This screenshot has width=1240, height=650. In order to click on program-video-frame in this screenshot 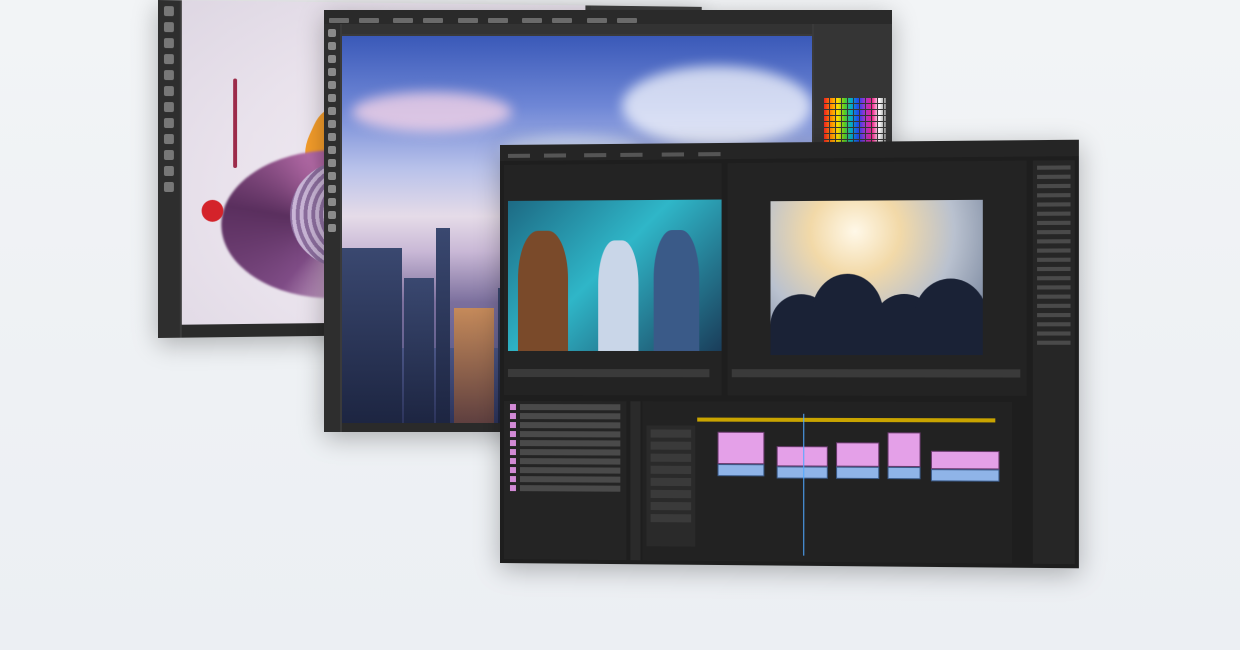, I will do `click(876, 277)`.